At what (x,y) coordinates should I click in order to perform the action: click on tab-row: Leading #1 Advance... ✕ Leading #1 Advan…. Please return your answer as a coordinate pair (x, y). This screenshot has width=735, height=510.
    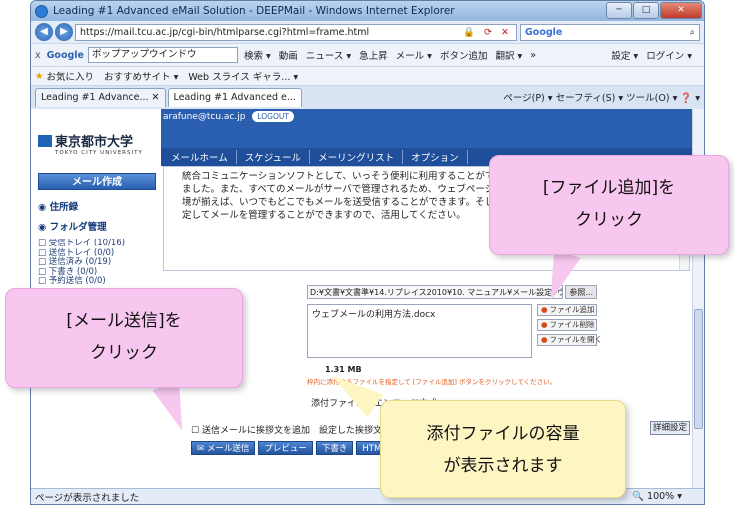
    Looking at the image, I should click on (367, 96).